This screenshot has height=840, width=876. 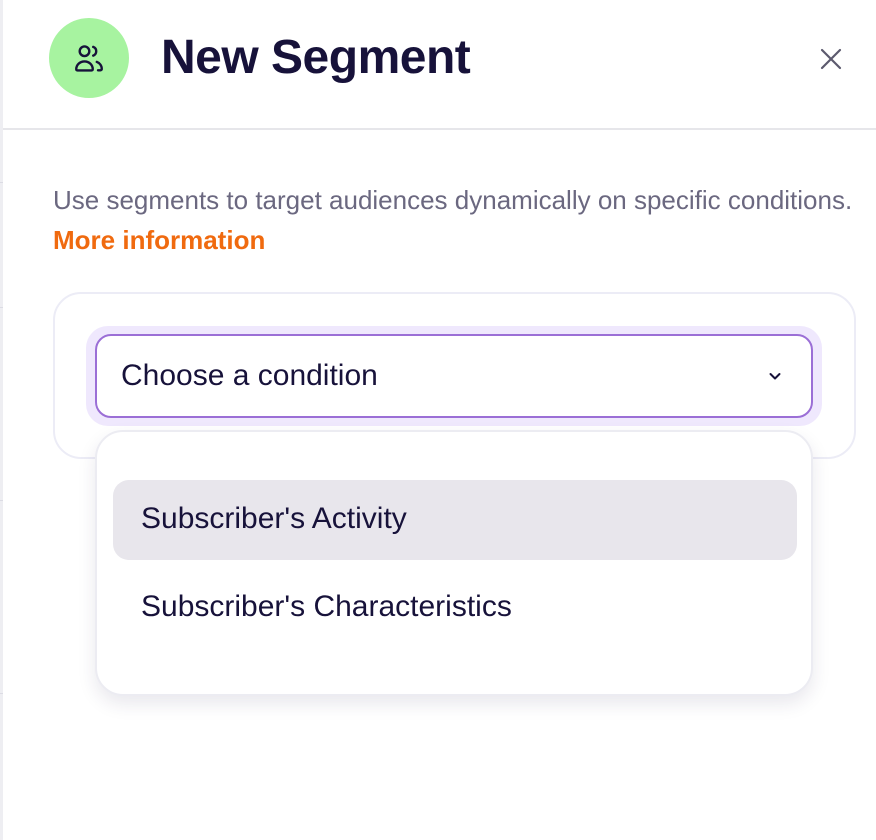 I want to click on users-icon, so click(x=89, y=58).